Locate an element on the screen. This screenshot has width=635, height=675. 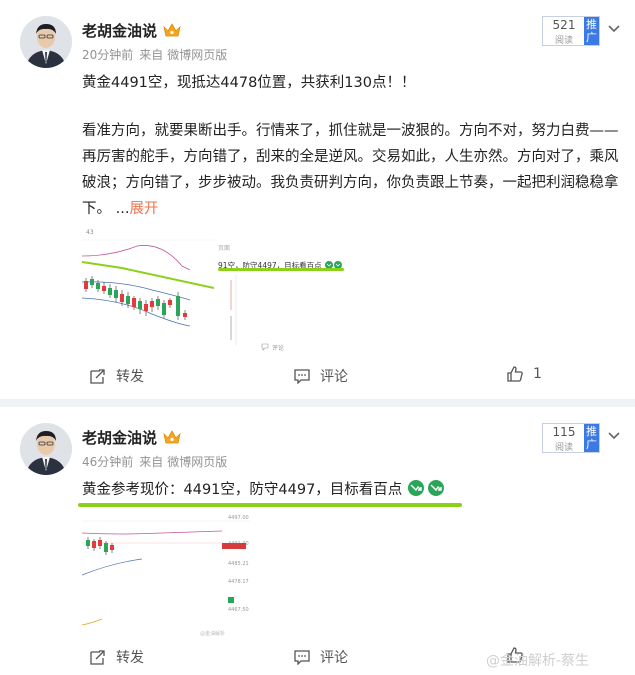
post-actions: 转发 评论 1 is located at coordinates (317, 378).